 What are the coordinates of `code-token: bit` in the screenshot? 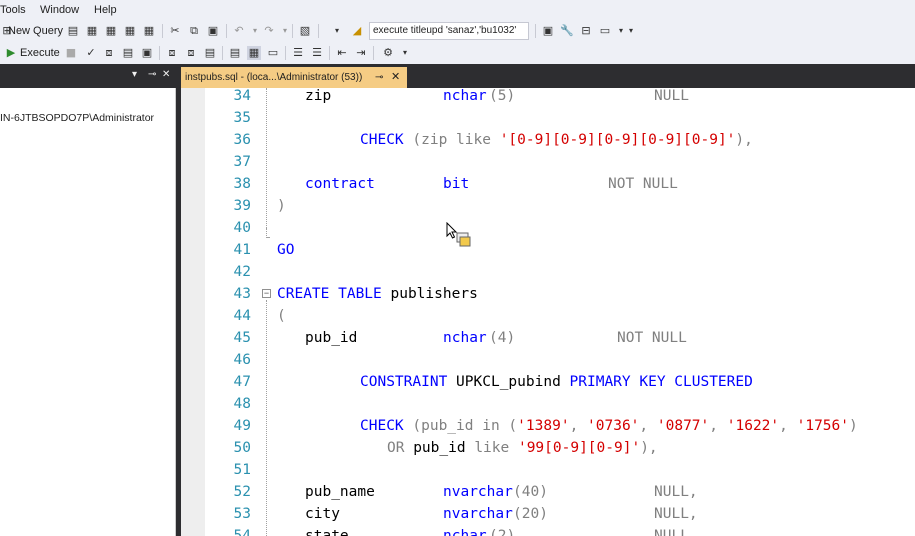 It's located at (456, 184).